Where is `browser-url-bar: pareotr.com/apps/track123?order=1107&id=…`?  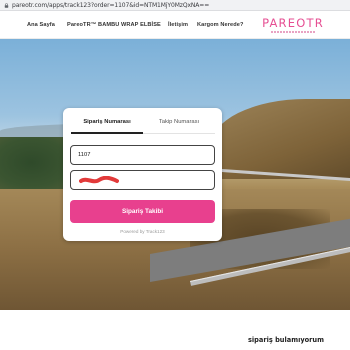 browser-url-bar: pareotr.com/apps/track123?order=1107&id=… is located at coordinates (175, 5).